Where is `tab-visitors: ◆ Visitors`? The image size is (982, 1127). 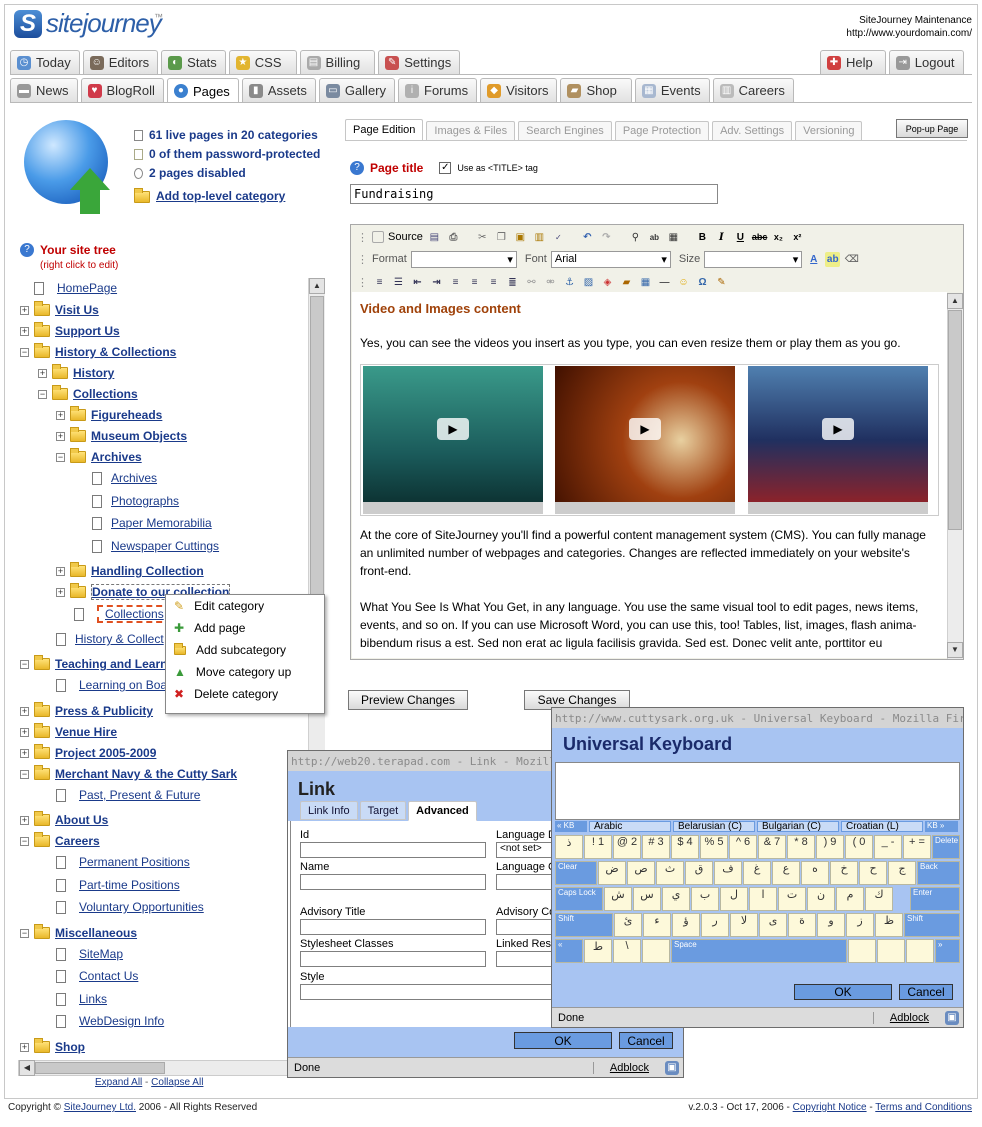
tab-visitors: ◆ Visitors is located at coordinates (519, 90).